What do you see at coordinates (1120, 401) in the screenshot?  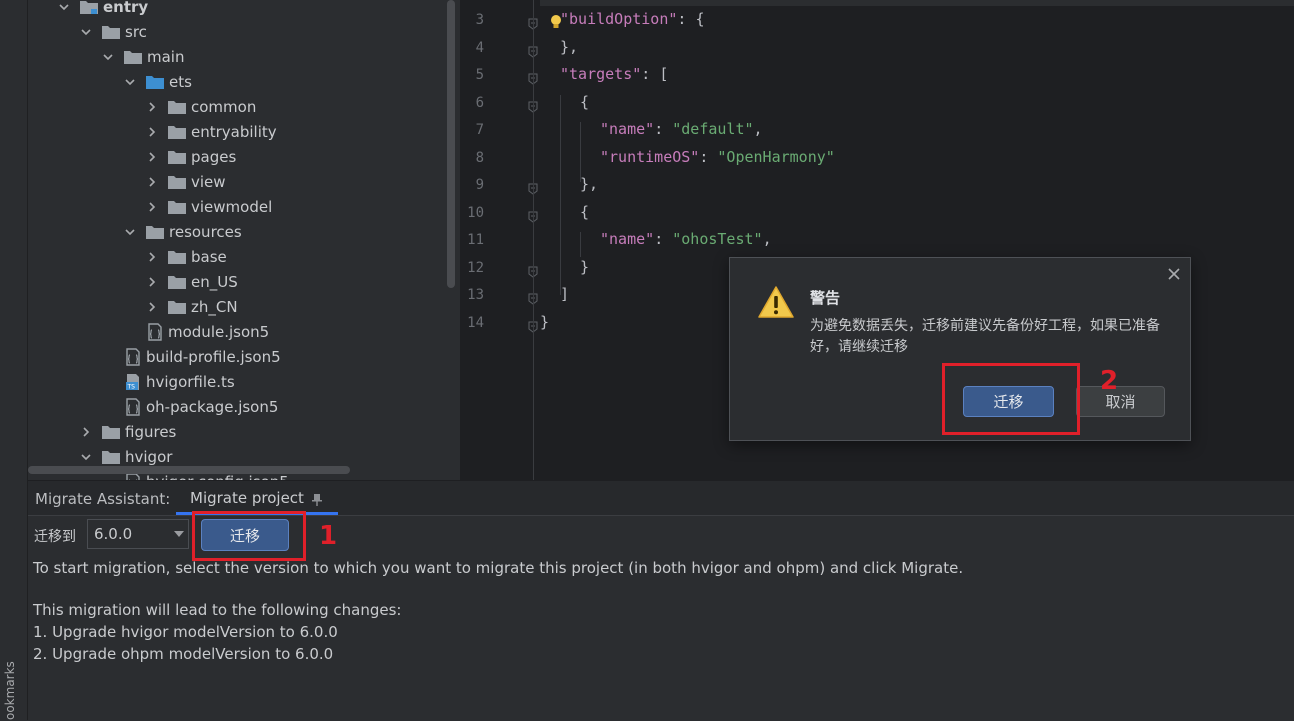 I see `cancel-button: 取消` at bounding box center [1120, 401].